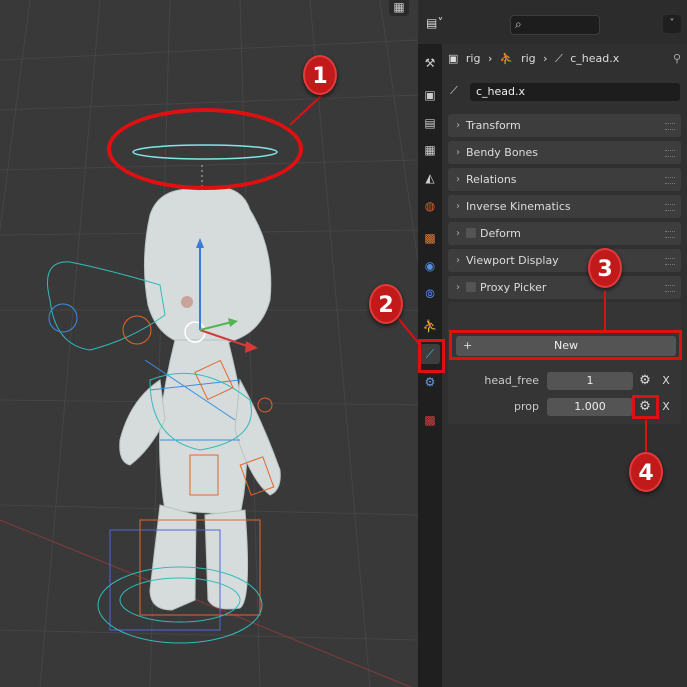 This screenshot has height=687, width=687. I want to click on tool-tab: ⚒, so click(430, 63).